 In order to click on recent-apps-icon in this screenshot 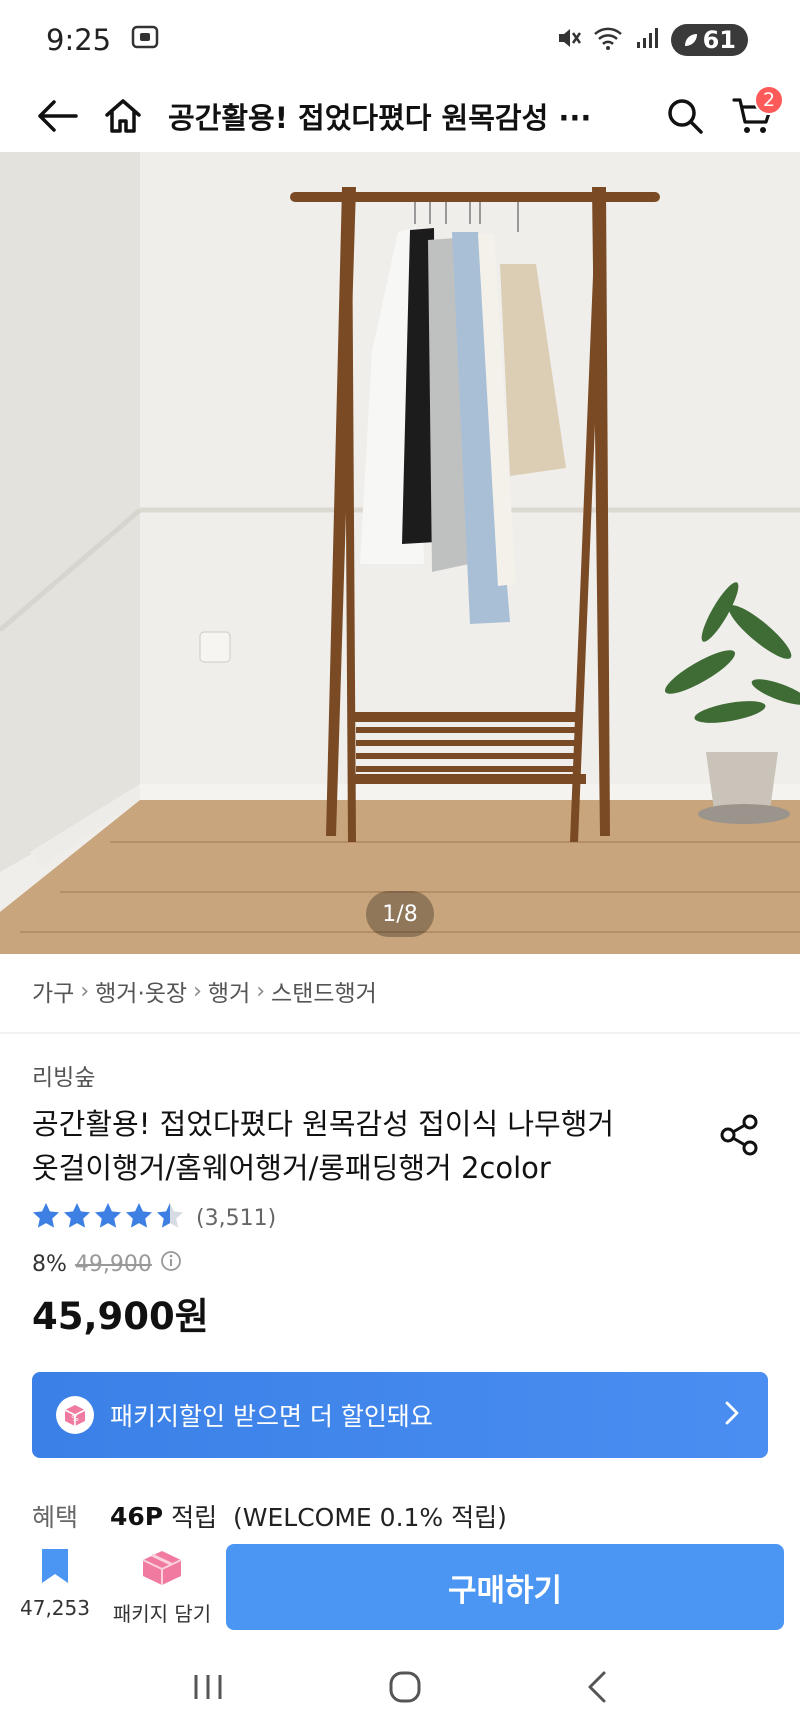, I will do `click(208, 1687)`.